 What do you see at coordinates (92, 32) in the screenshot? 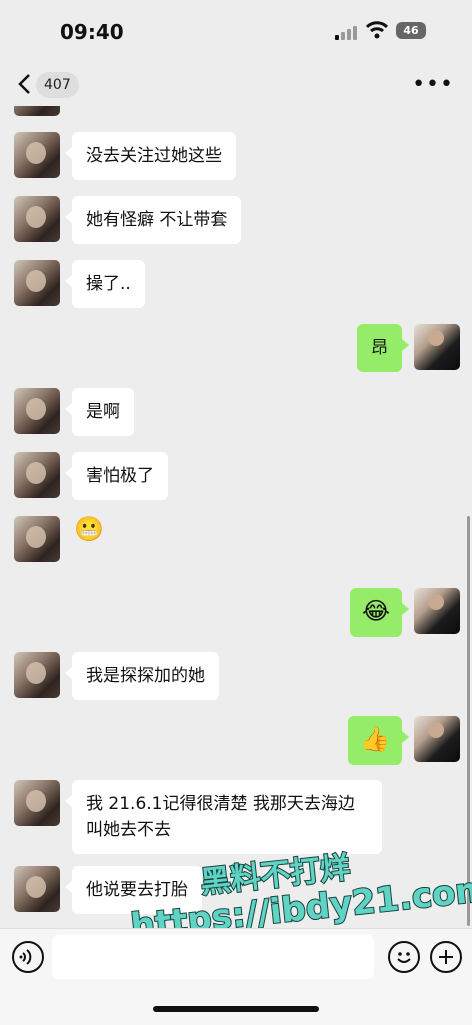
I see `status-time: 09:40` at bounding box center [92, 32].